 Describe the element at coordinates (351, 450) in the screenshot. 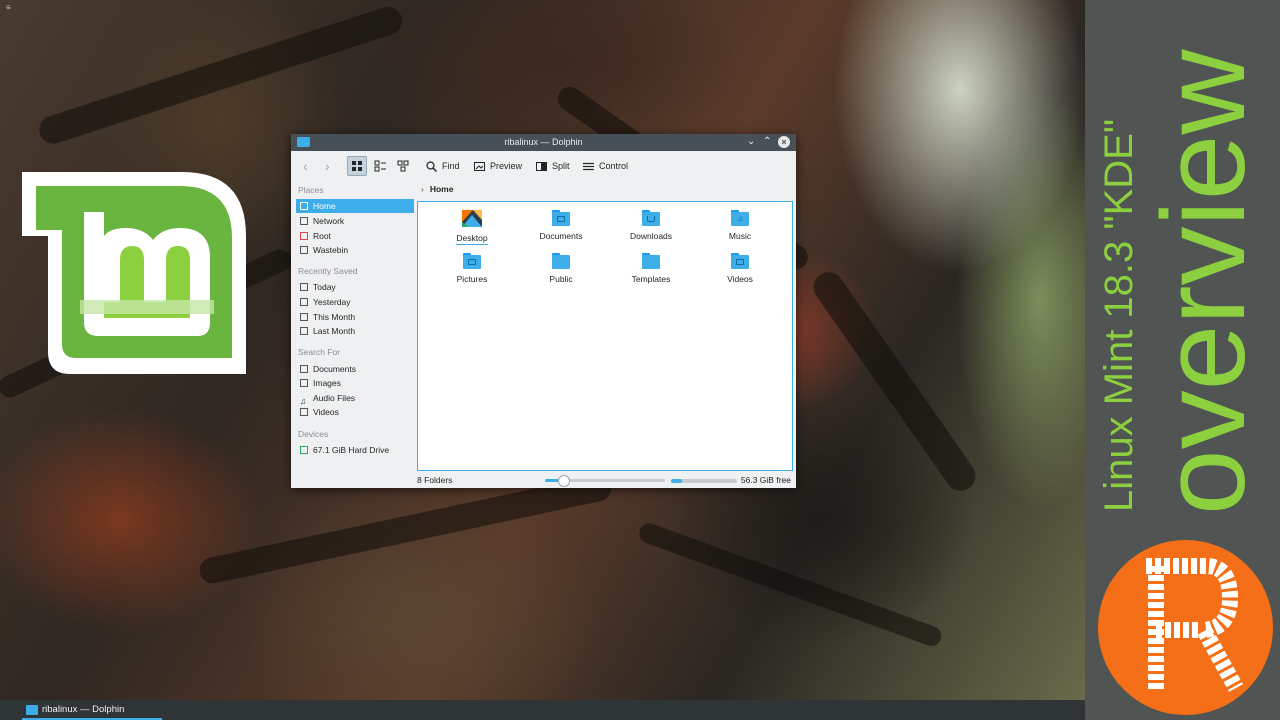

I see `sidebar-item-label: 67.1 GiB Hard Drive` at that location.